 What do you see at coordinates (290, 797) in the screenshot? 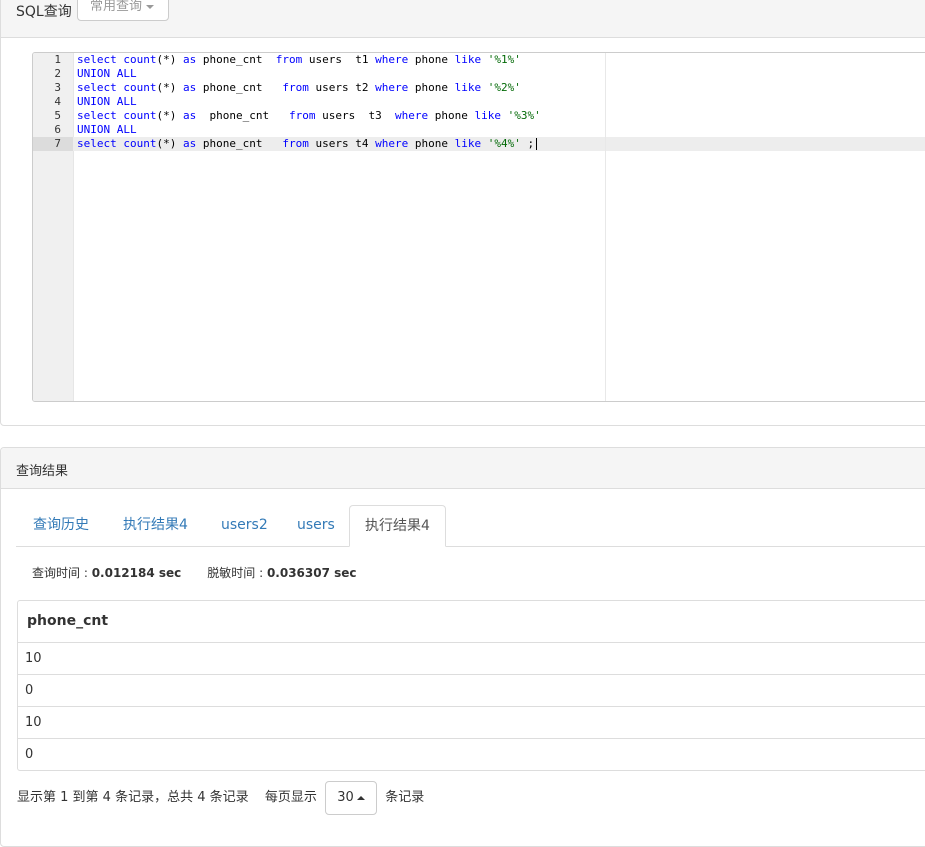
I see `per-page-label: 每页显示` at bounding box center [290, 797].